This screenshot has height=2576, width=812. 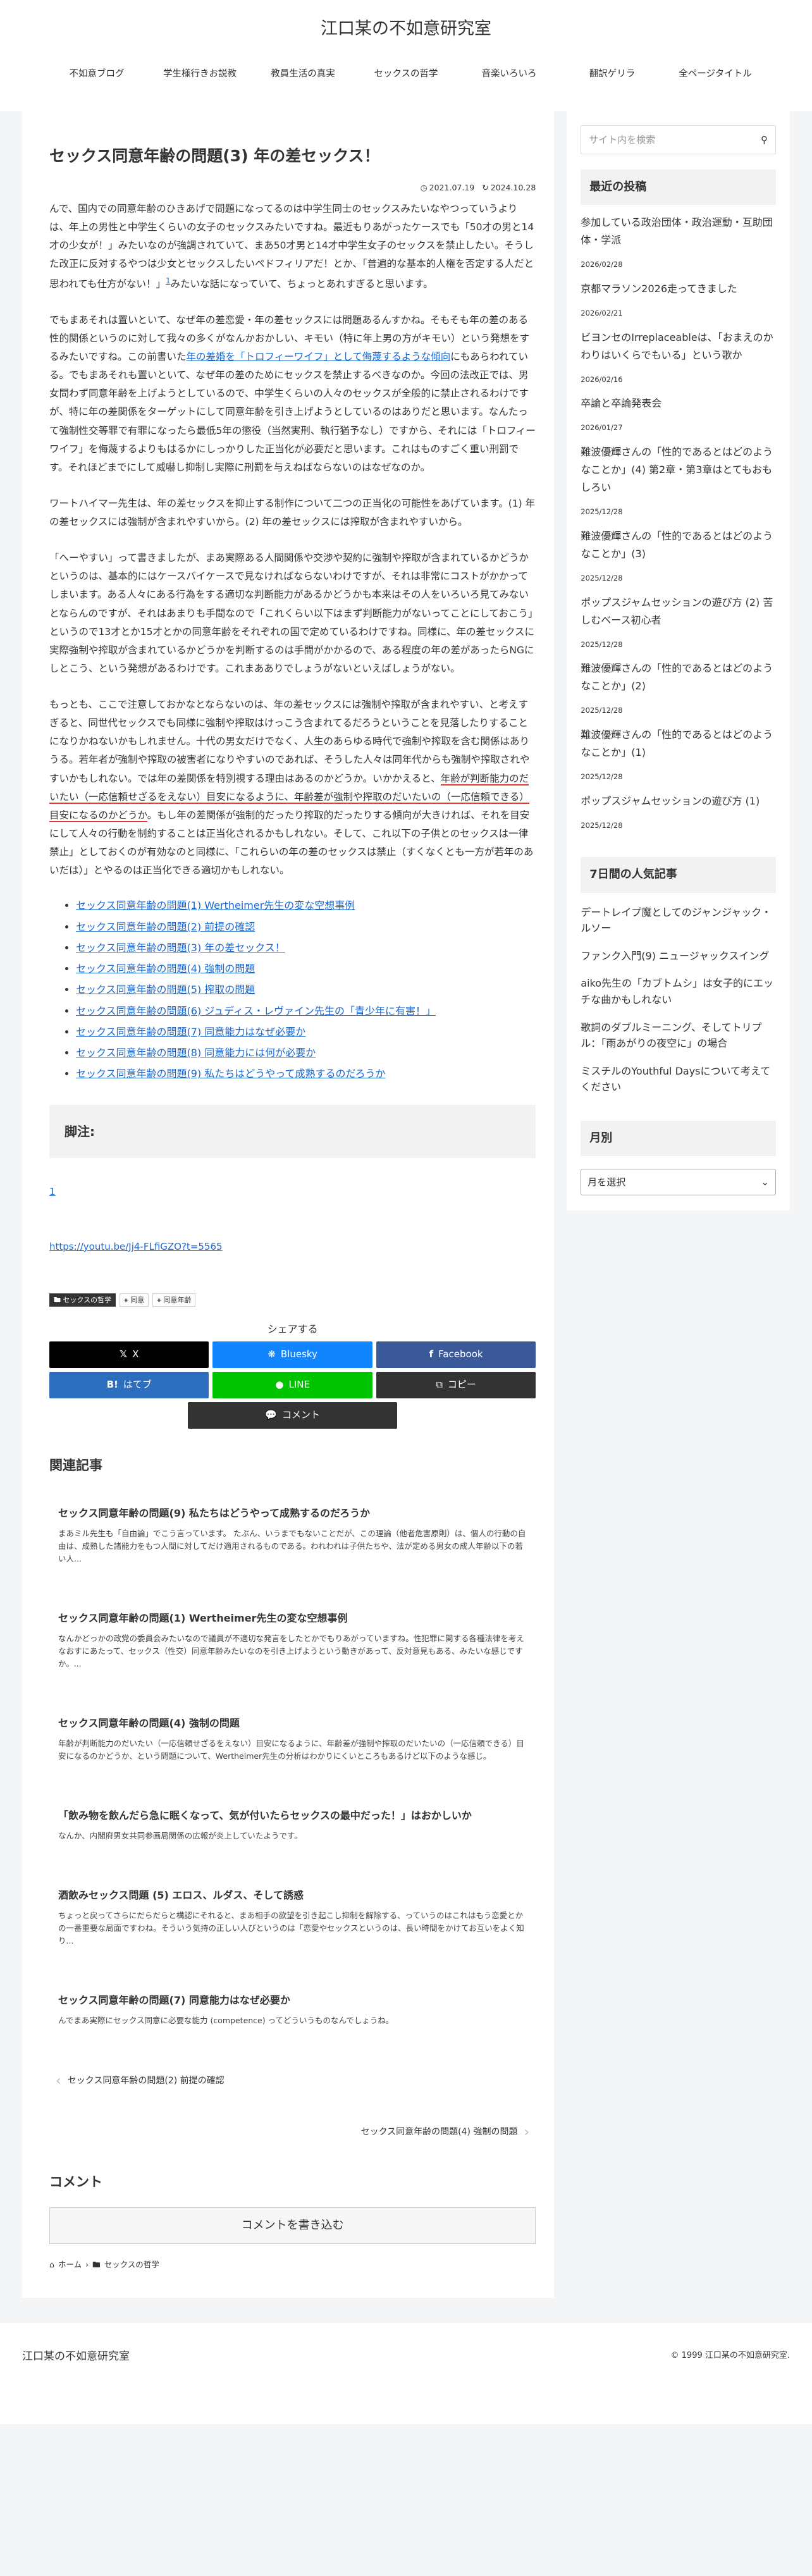 What do you see at coordinates (406, 2373) in the screenshot?
I see `site-footer: 江口某の不如意研究室 © 1999 江口某の不如意研究室.` at bounding box center [406, 2373].